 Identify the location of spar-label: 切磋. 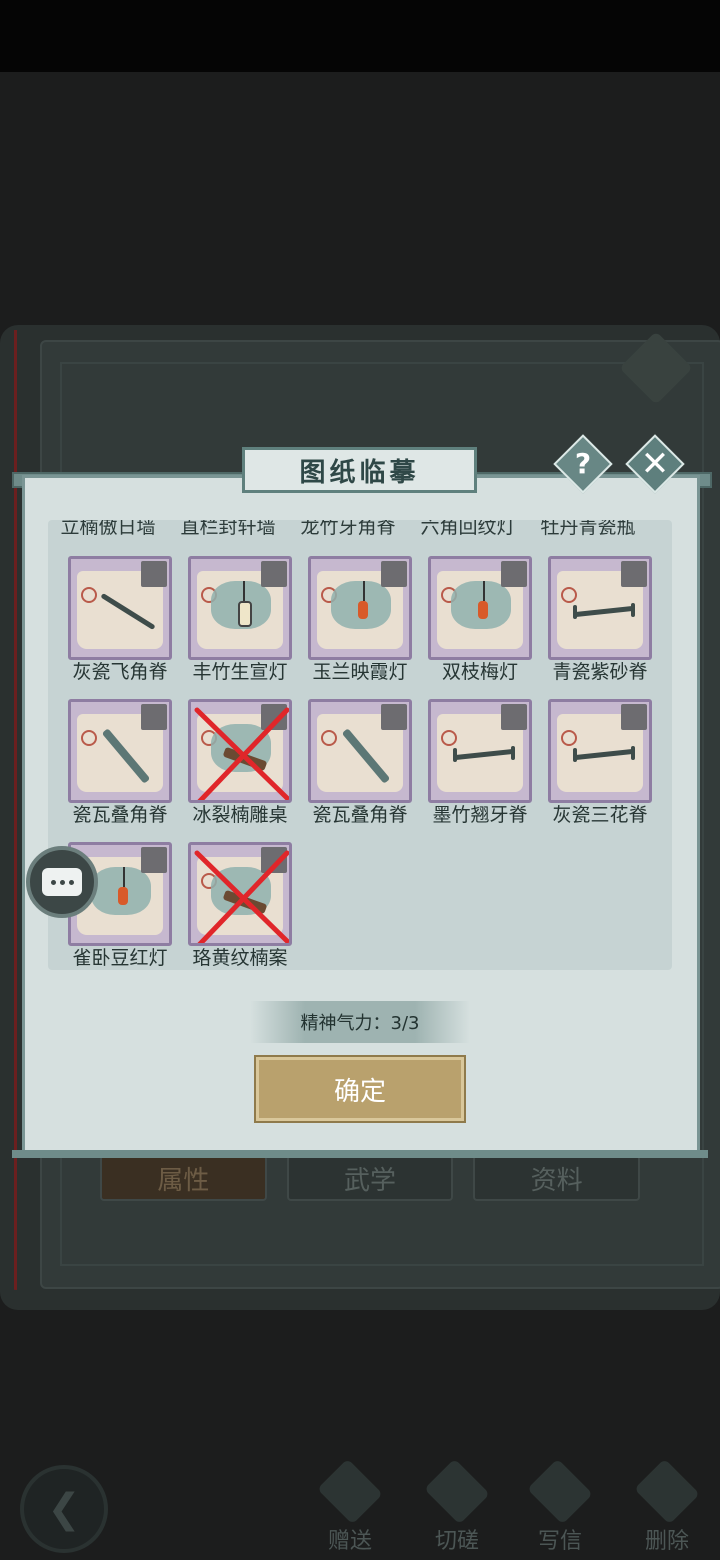
(456, 1541).